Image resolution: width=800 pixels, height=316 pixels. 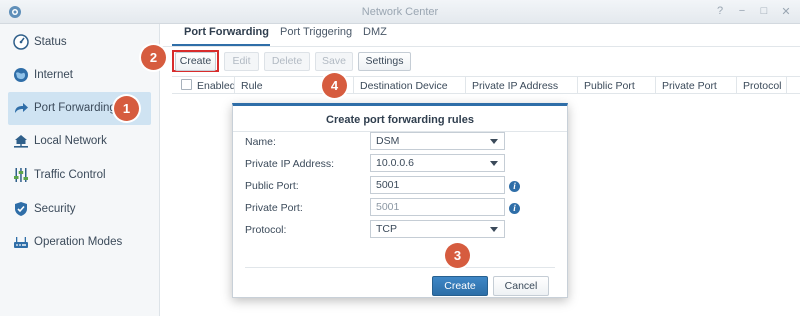 I want to click on protocol-select-value: TCP, so click(x=386, y=229).